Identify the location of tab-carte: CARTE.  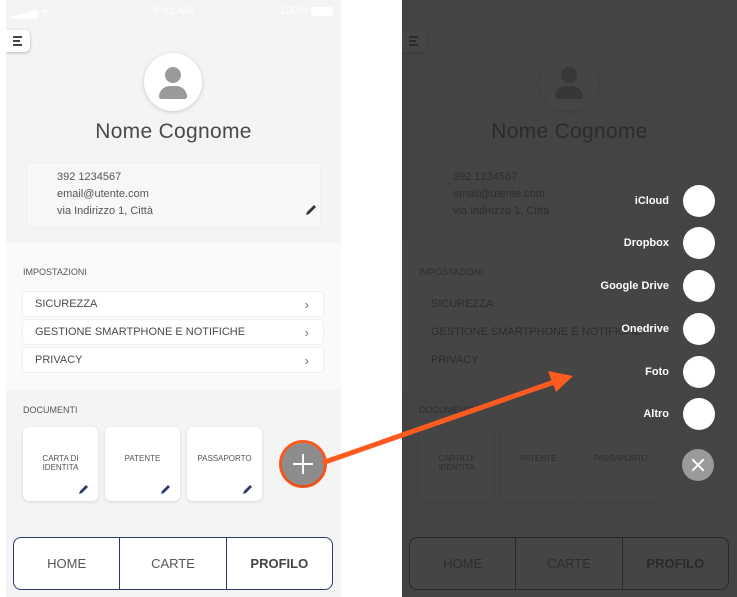
(173, 563).